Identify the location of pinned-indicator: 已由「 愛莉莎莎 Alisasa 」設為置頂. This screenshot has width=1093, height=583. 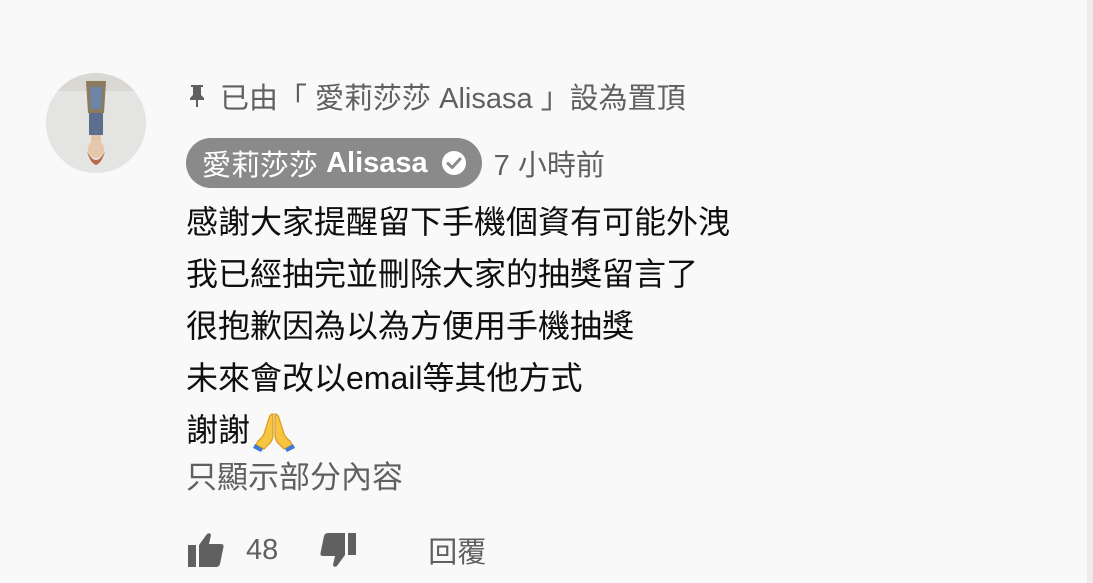
(436, 96).